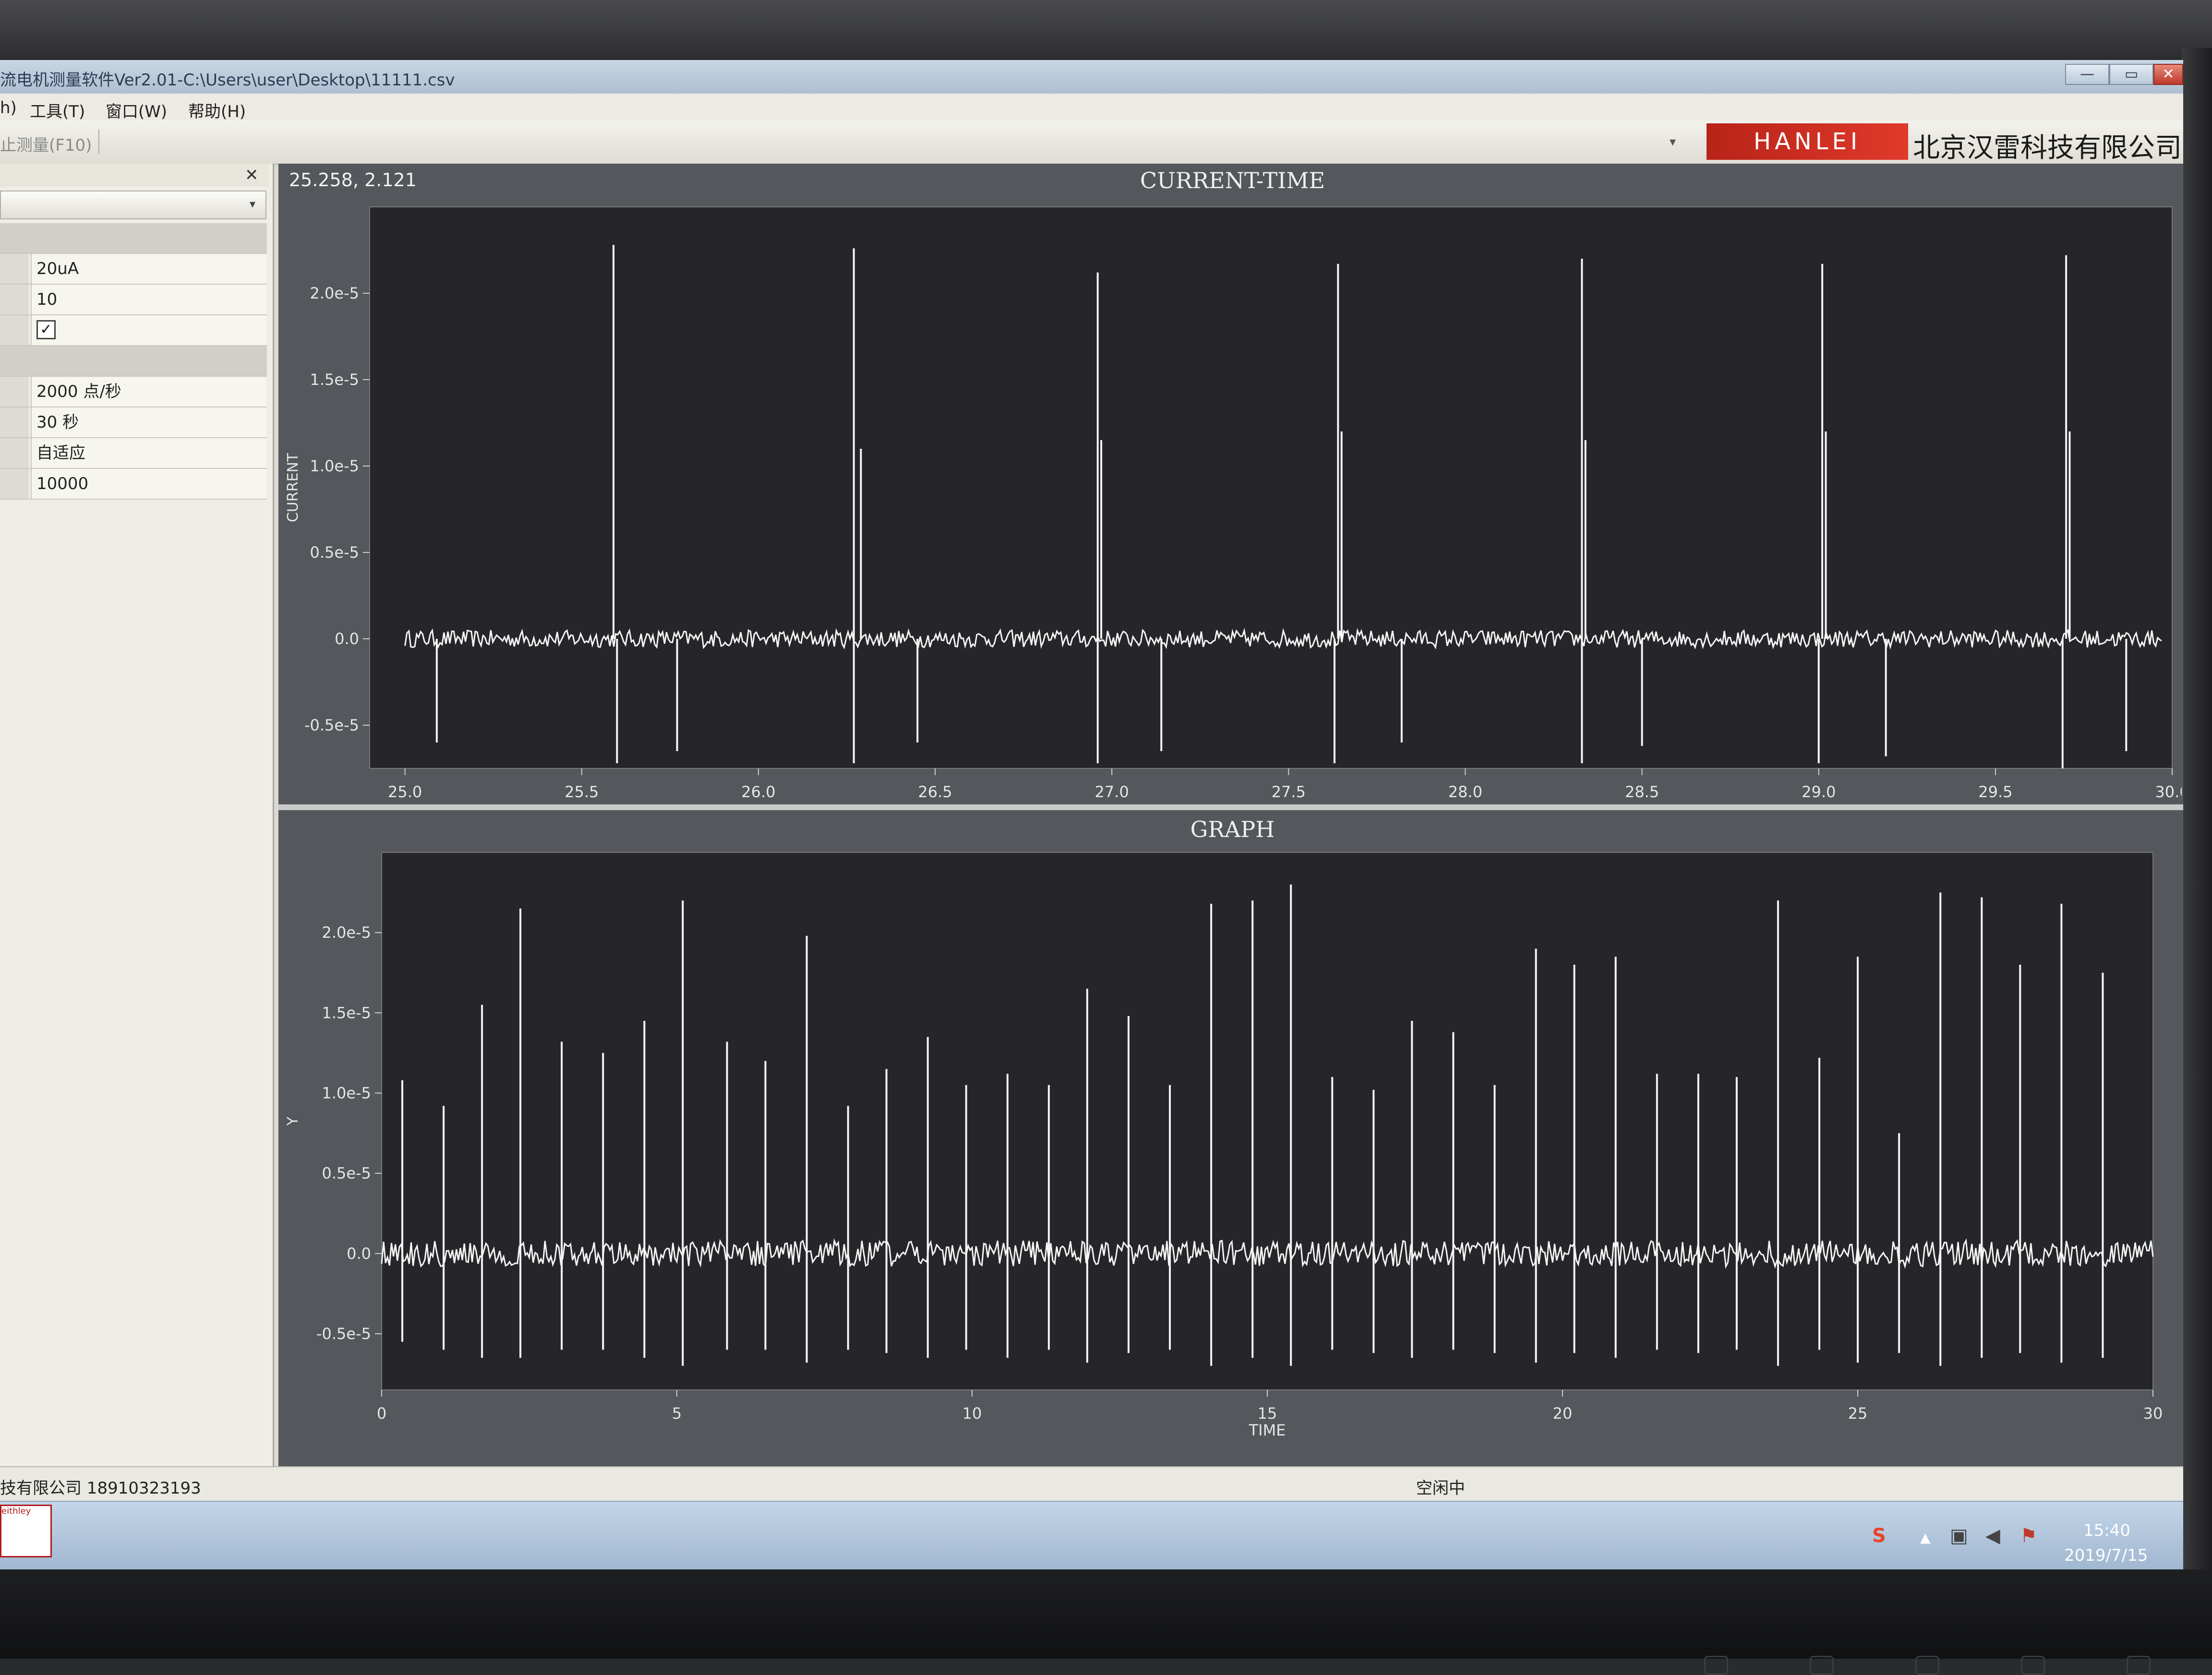 The image size is (2212, 1675). I want to click on taskbar-app-label: eithley, so click(16, 1511).